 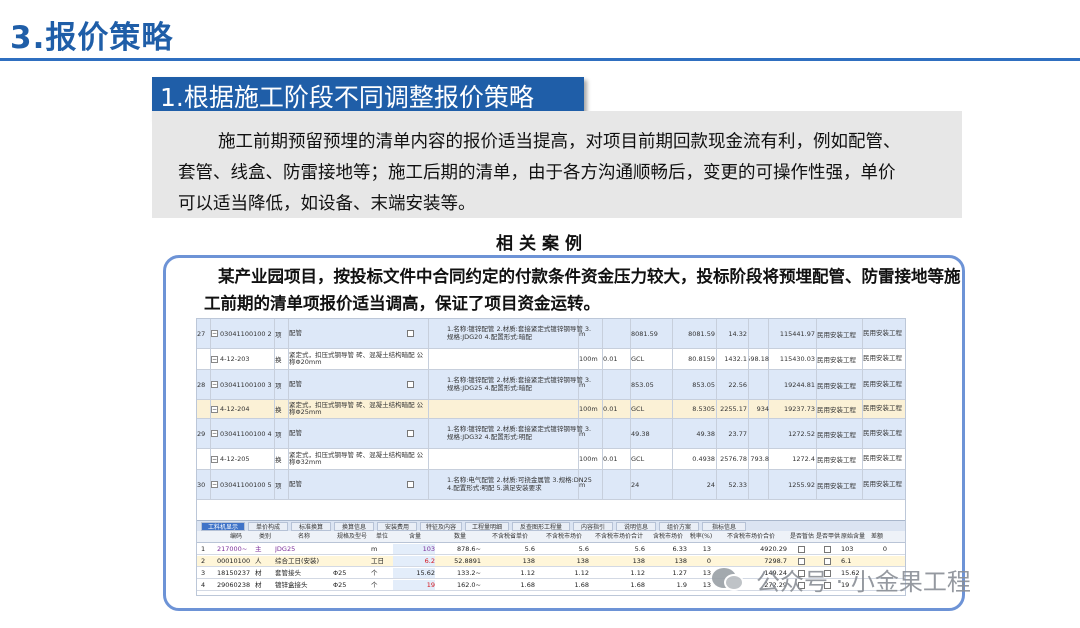 I want to click on tab-5: 特征及内容, so click(x=441, y=526).